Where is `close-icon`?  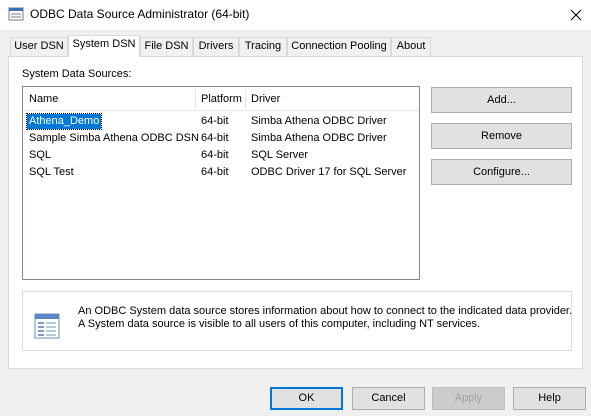
close-icon is located at coordinates (576, 15).